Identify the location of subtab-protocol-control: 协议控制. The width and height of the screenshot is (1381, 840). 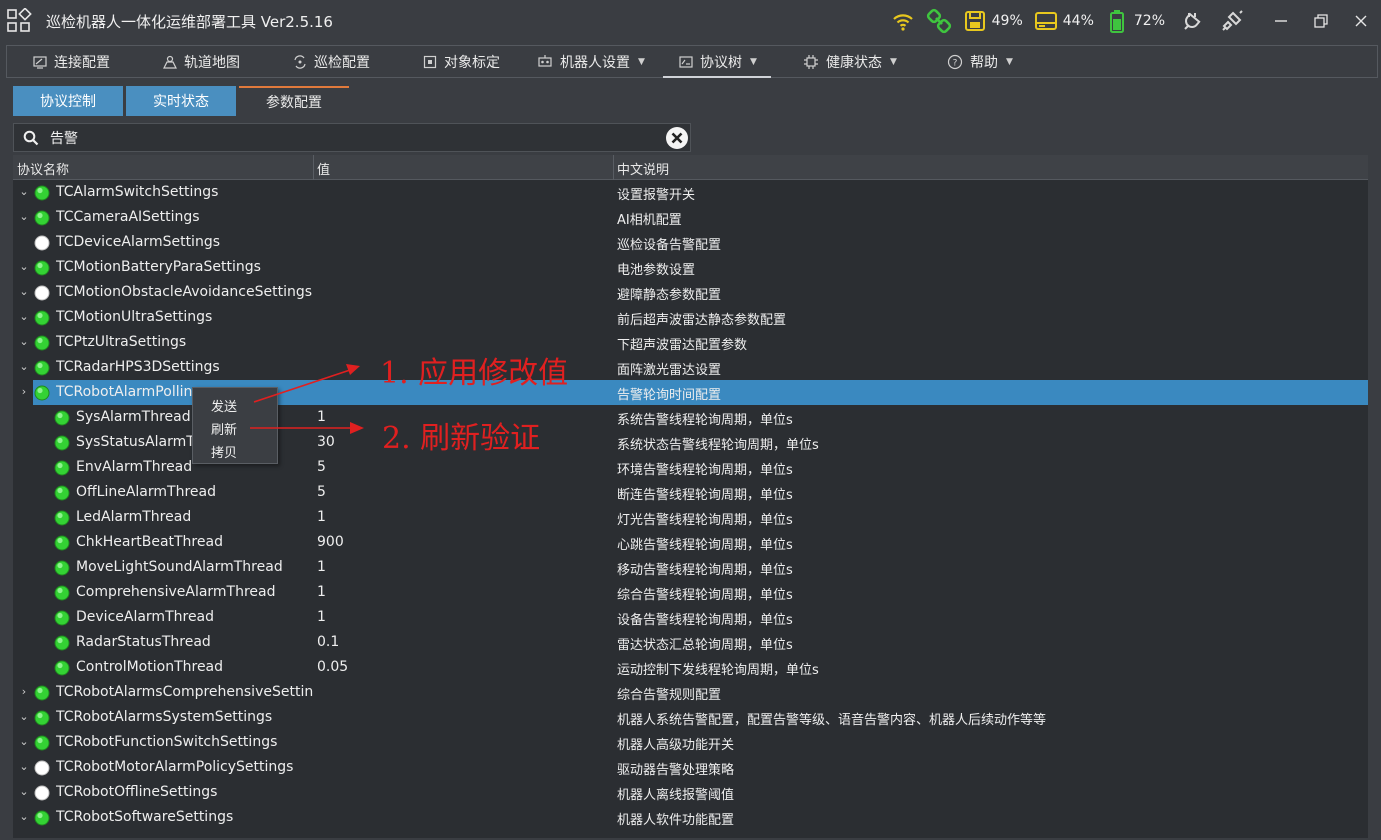
(68, 101).